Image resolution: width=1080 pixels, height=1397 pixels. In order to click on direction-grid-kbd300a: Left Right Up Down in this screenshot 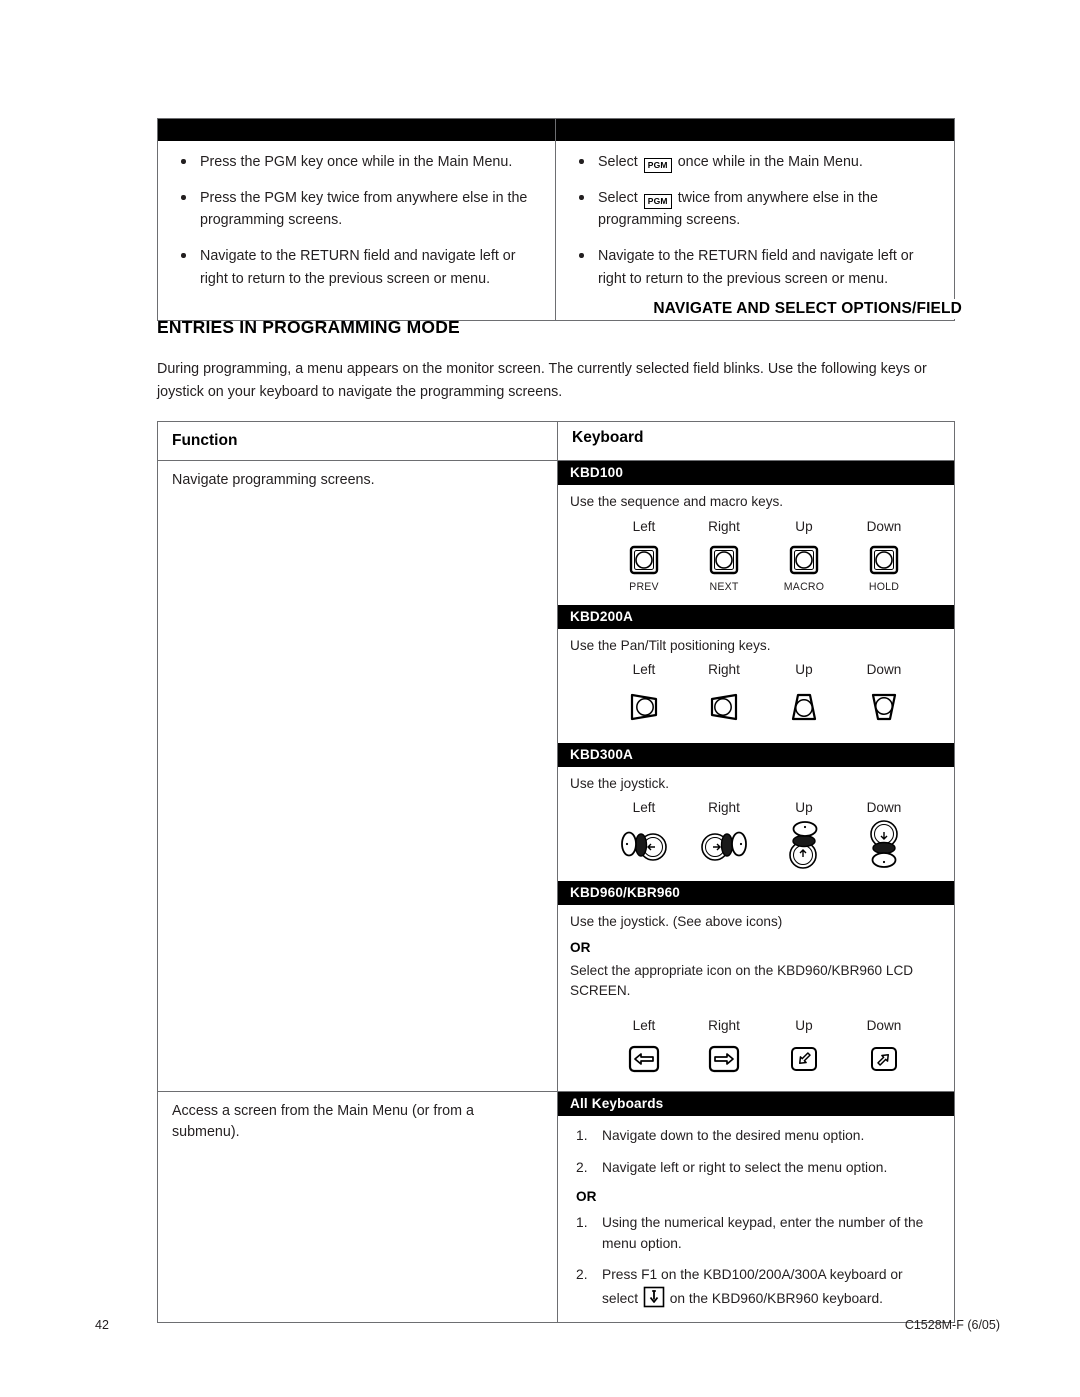, I will do `click(756, 835)`.